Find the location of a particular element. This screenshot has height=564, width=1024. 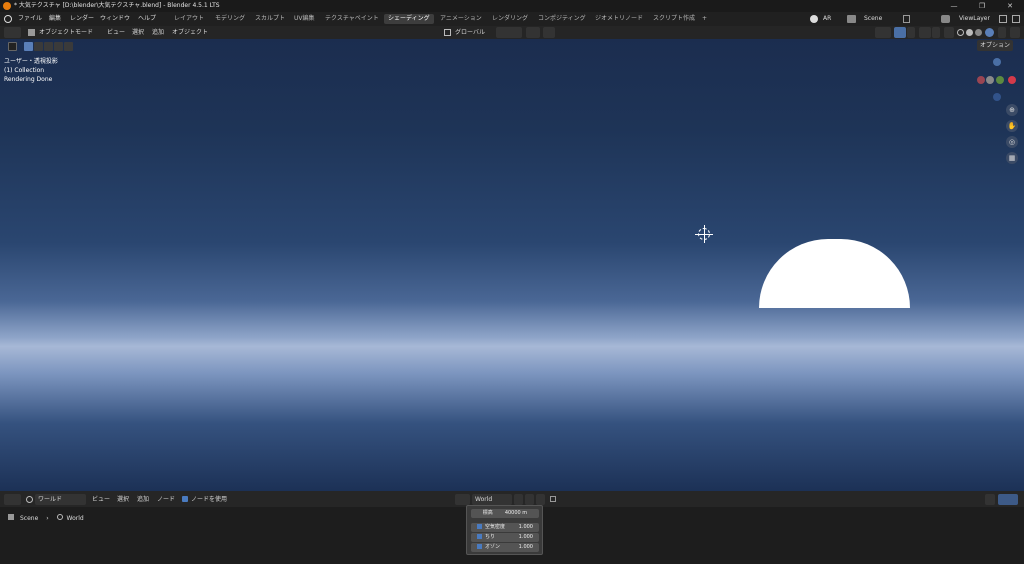

use-nodes-label: ノードを使用 is located at coordinates (209, 499).